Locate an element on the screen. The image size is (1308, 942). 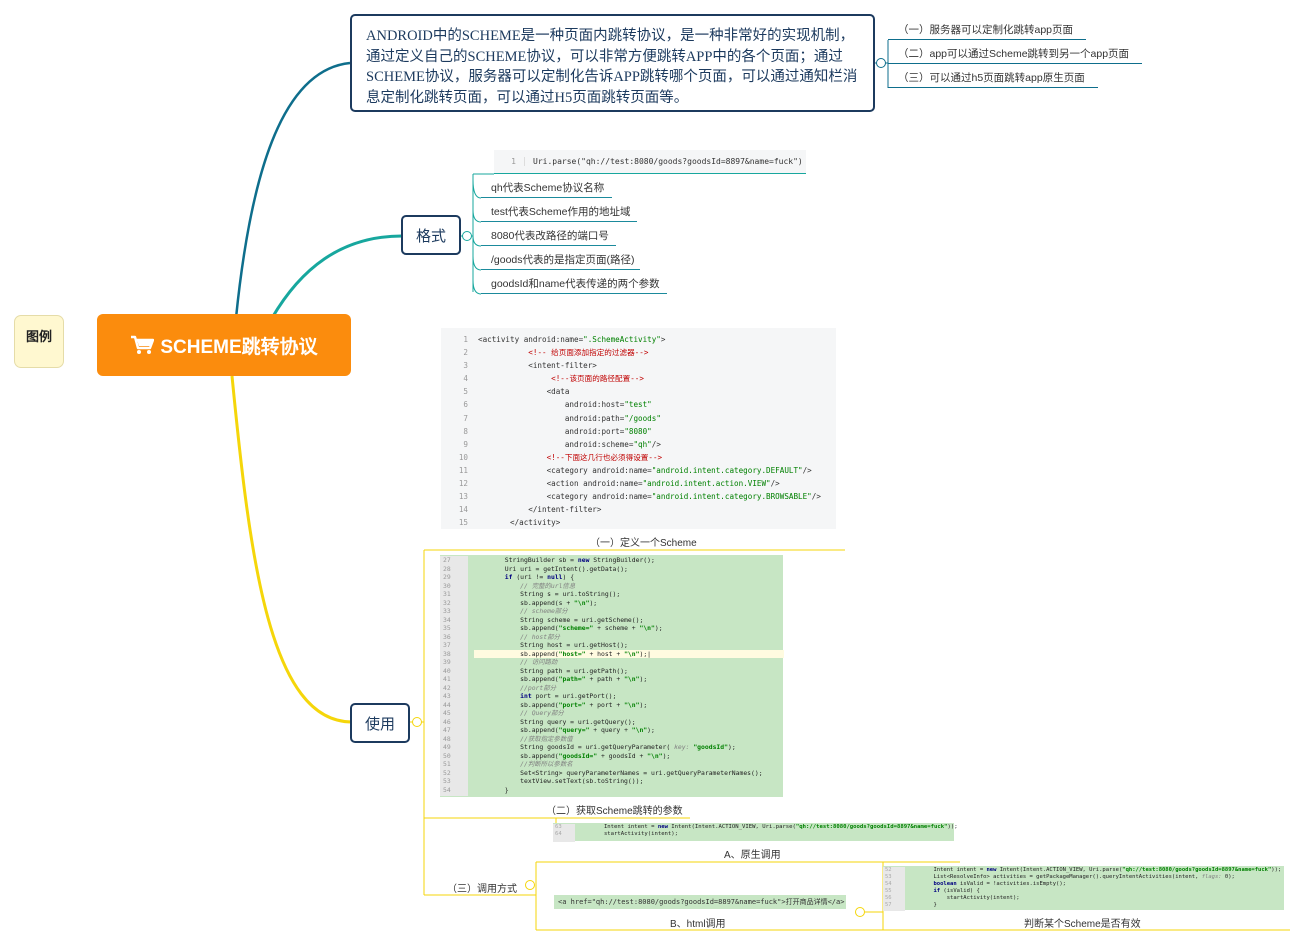
format-item-5: goodsId和name代表传递的两个参数 is located at coordinates (574, 284).